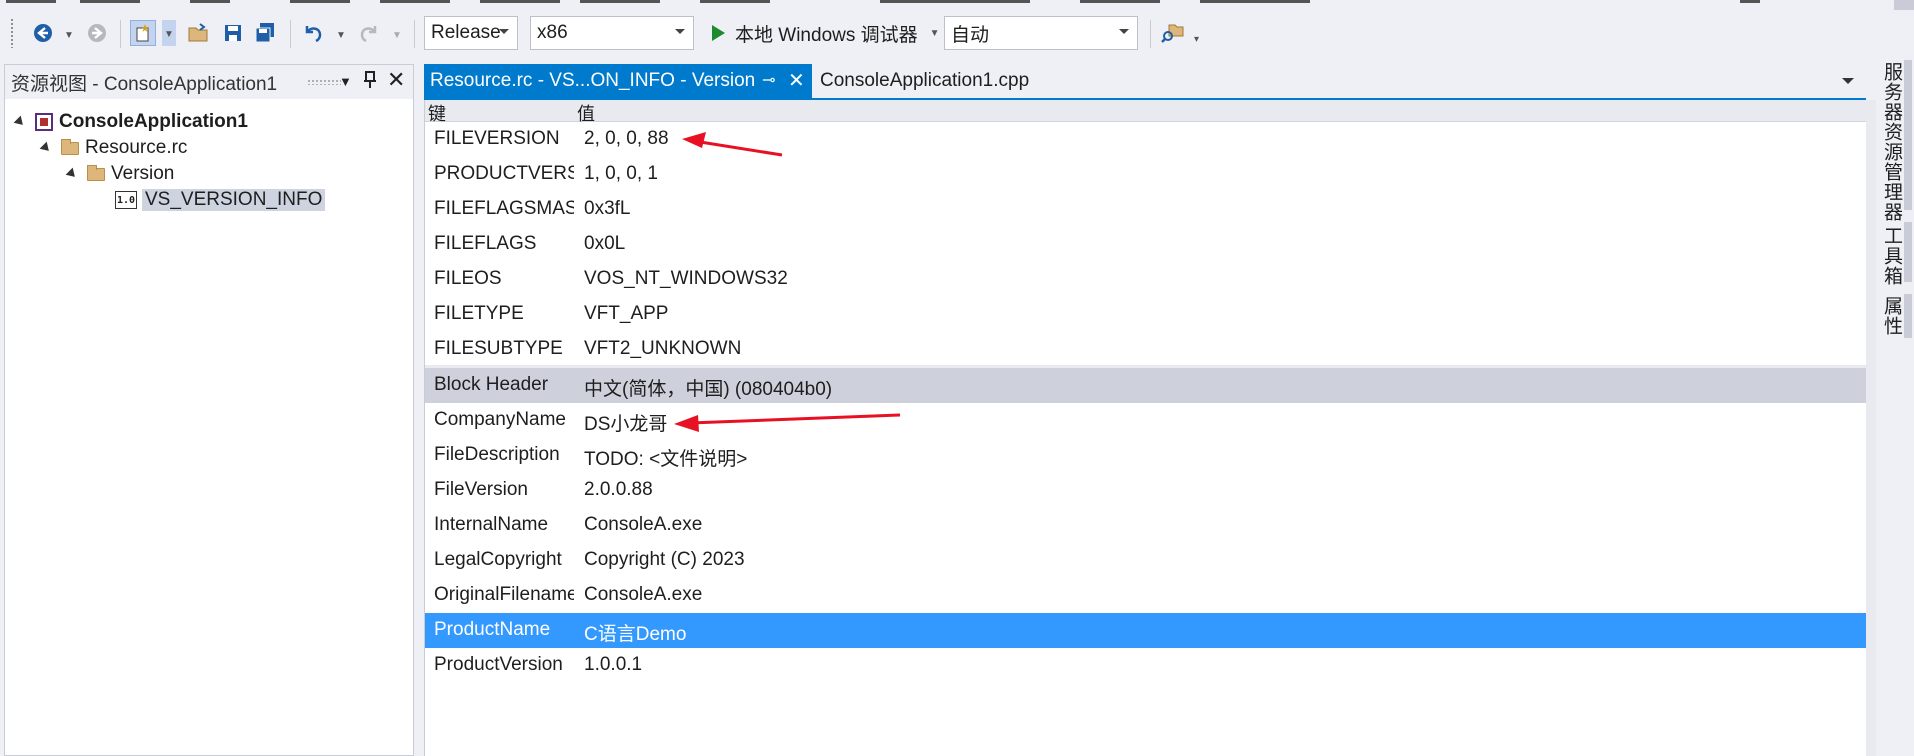  I want to click on vertical-scrollbar, so click(1871, 428).